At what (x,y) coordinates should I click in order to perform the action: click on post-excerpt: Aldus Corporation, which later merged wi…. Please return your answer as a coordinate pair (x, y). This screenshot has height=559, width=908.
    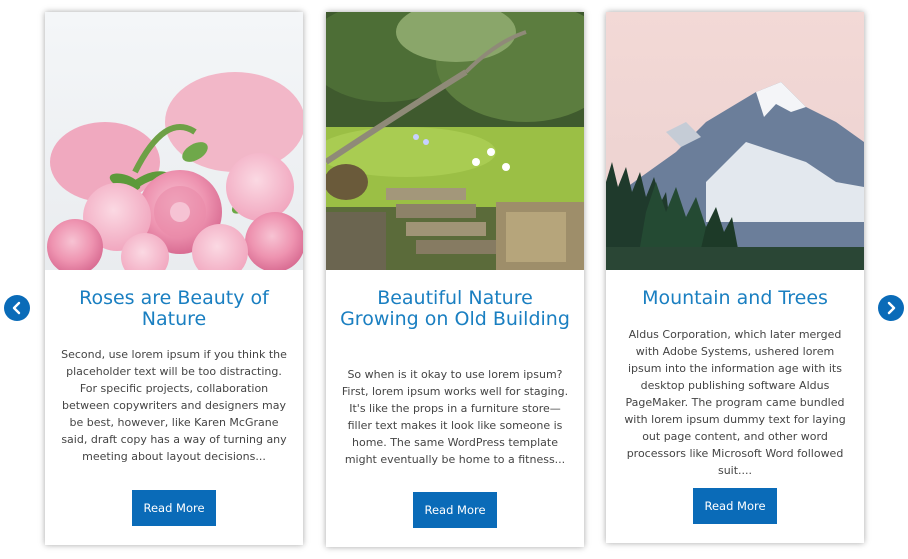
    Looking at the image, I should click on (735, 402).